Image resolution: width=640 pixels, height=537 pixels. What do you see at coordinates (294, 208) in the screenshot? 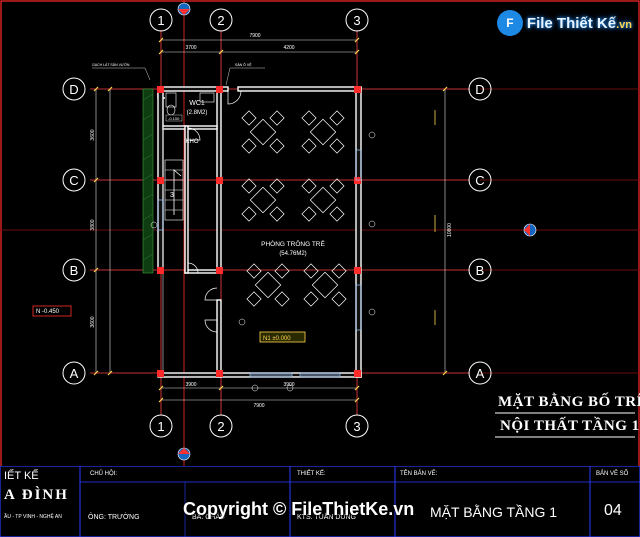
I see `furniture` at bounding box center [294, 208].